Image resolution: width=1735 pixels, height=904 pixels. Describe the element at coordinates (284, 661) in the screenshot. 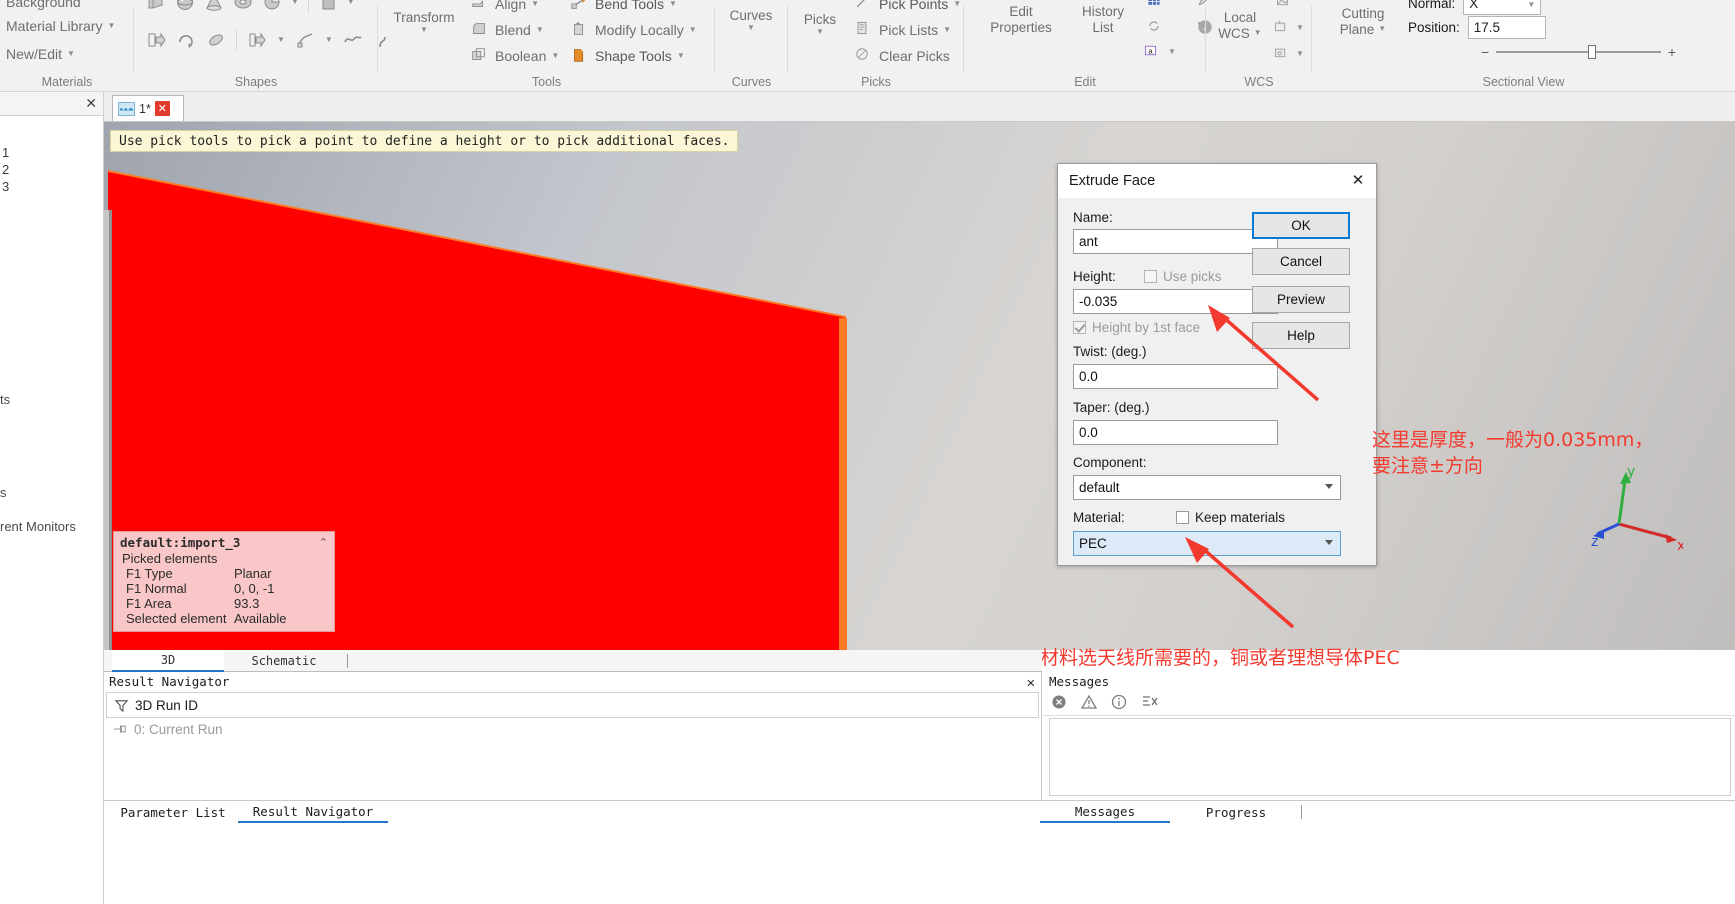

I see `tab-schematic: Schematic` at that location.